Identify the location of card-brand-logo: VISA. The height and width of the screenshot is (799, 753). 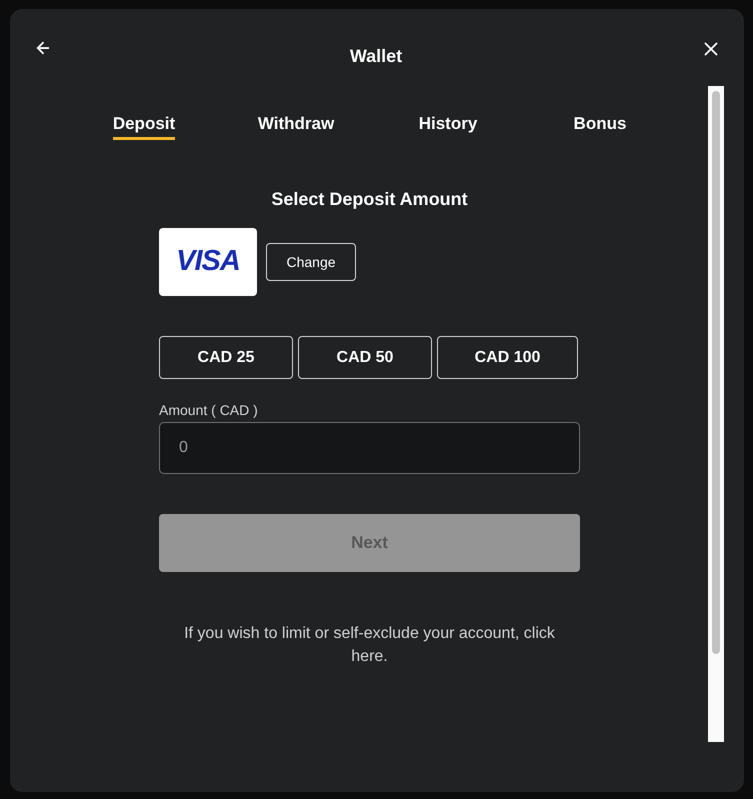
(208, 262).